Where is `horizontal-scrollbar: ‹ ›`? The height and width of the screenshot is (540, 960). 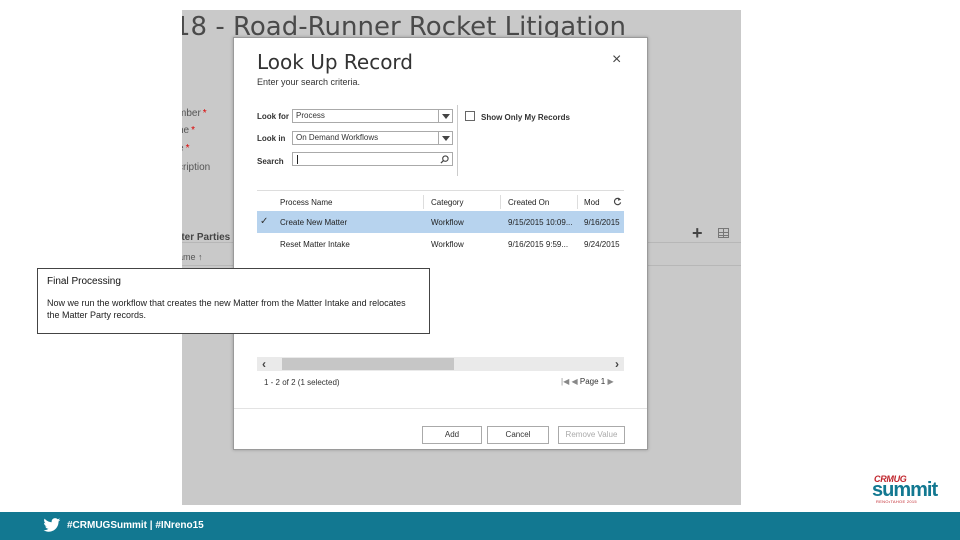 horizontal-scrollbar: ‹ › is located at coordinates (440, 364).